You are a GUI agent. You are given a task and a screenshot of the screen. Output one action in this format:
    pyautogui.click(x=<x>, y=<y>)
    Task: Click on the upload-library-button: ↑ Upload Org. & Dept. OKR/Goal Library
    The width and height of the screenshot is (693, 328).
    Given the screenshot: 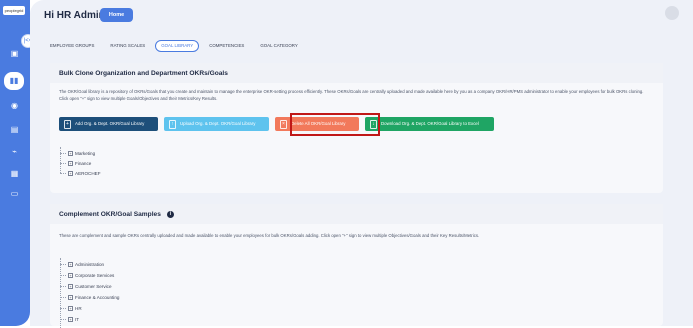 What is the action you would take?
    pyautogui.click(x=216, y=124)
    